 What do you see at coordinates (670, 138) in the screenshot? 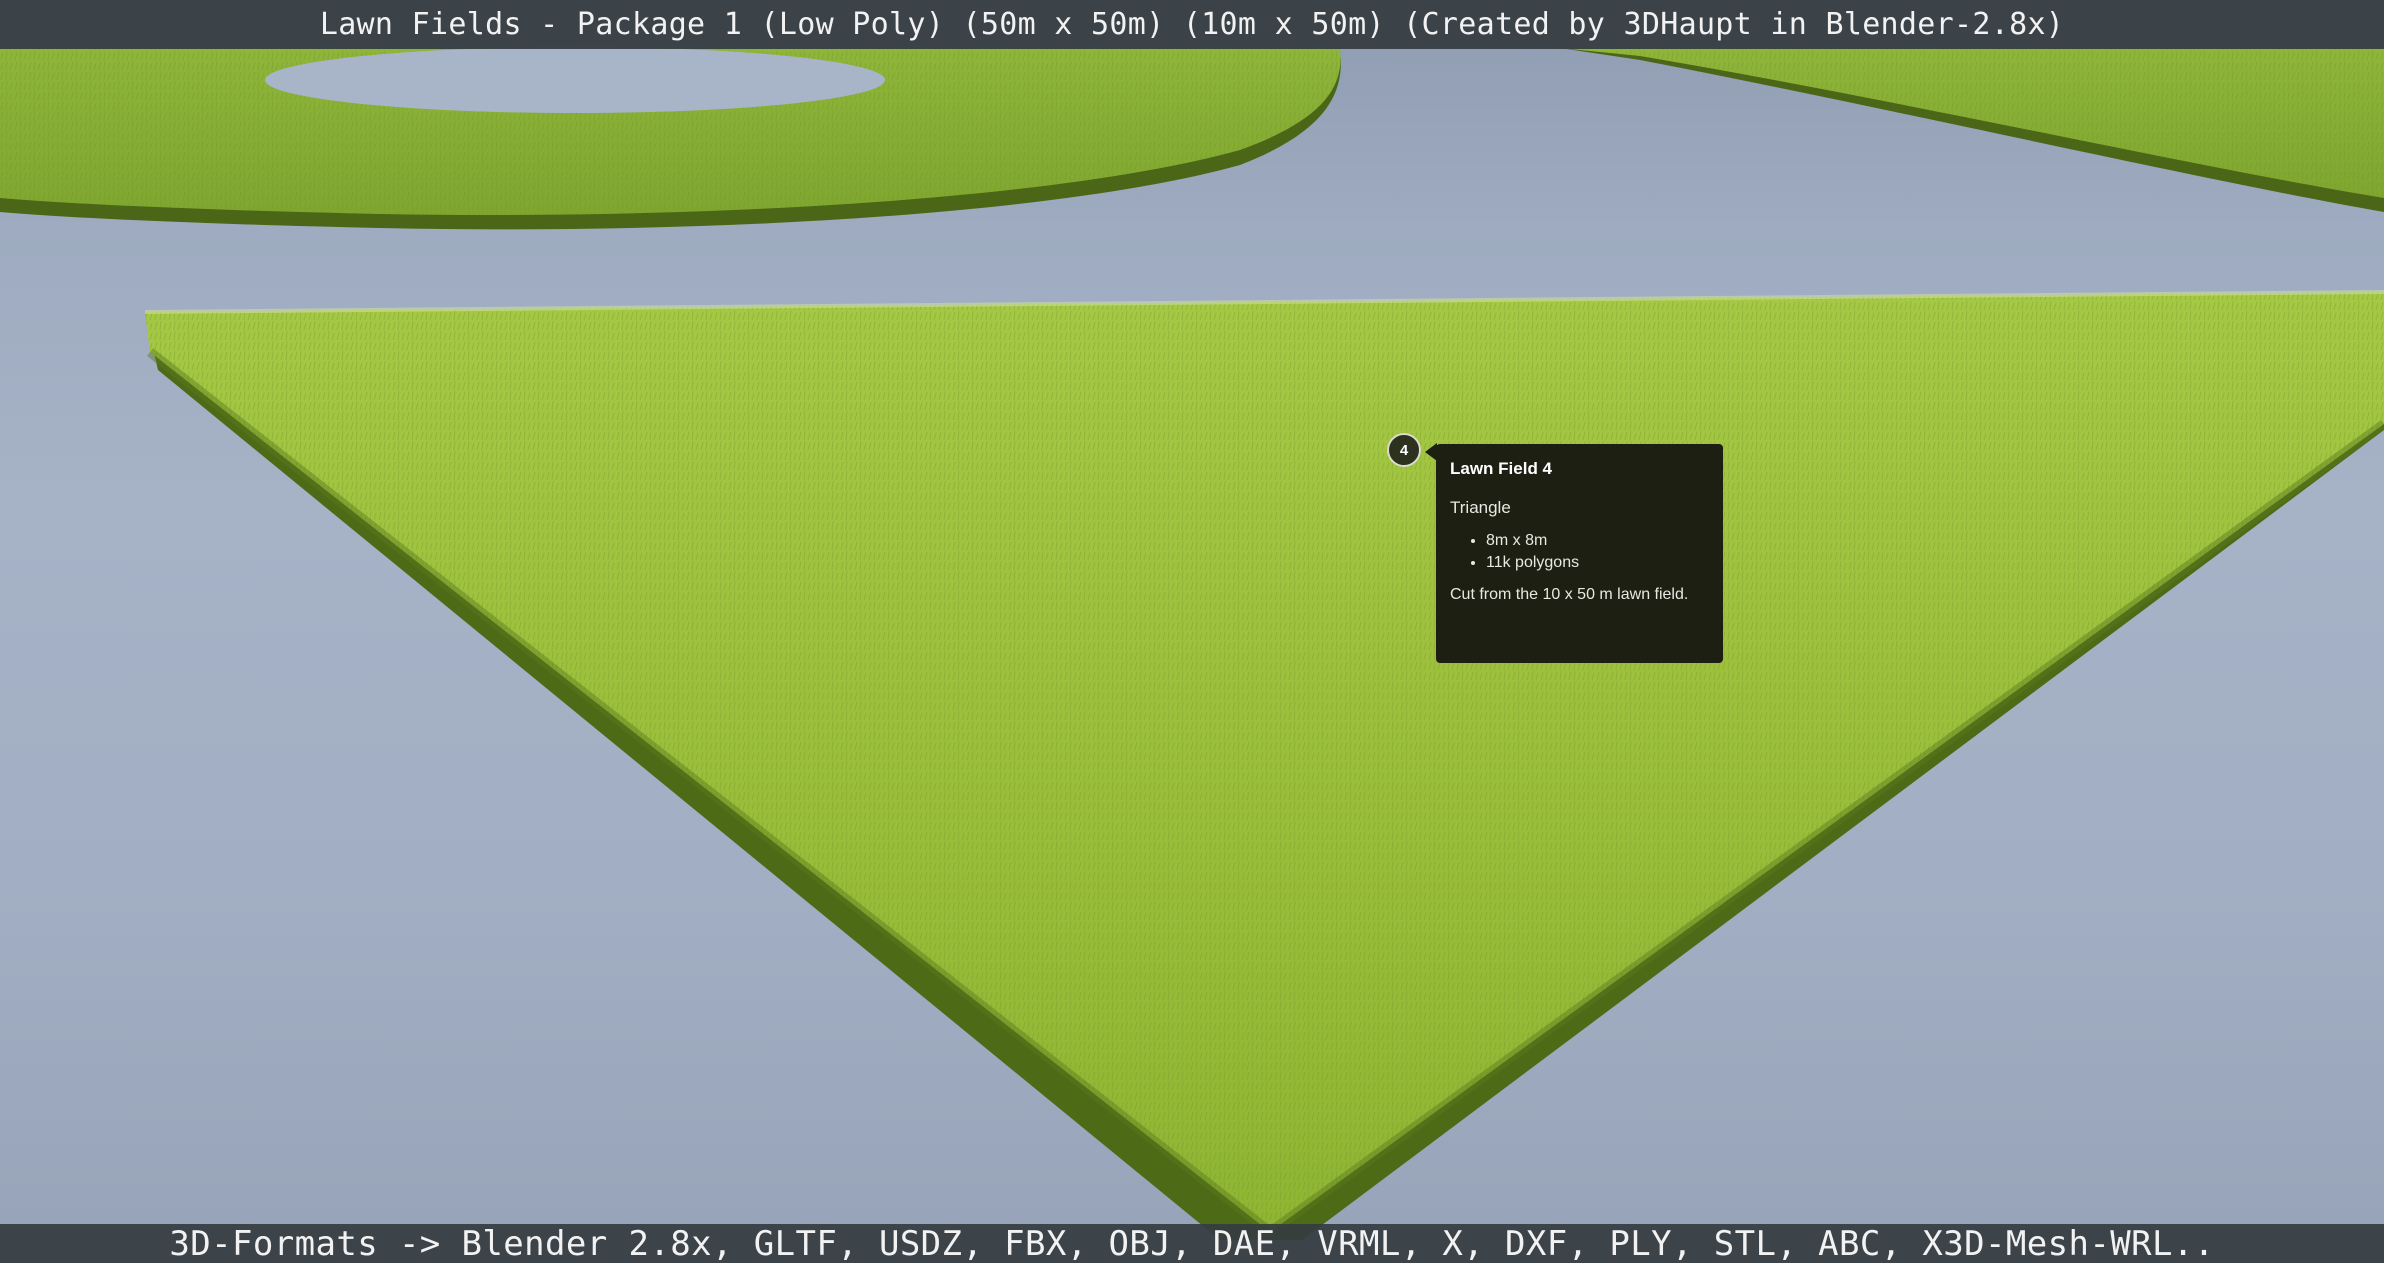
I see `lawn-field-ring` at bounding box center [670, 138].